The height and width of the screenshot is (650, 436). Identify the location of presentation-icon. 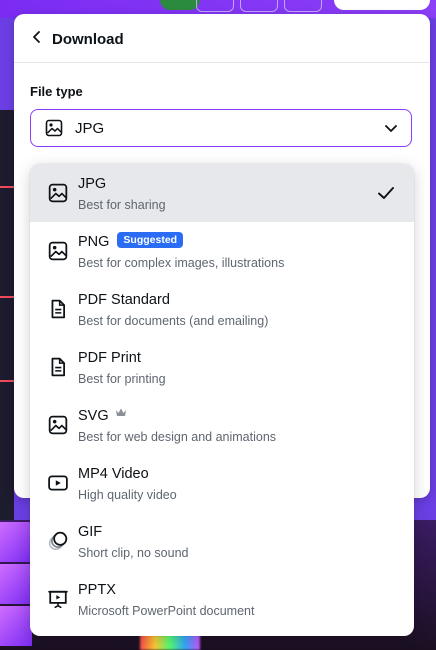
(58, 599).